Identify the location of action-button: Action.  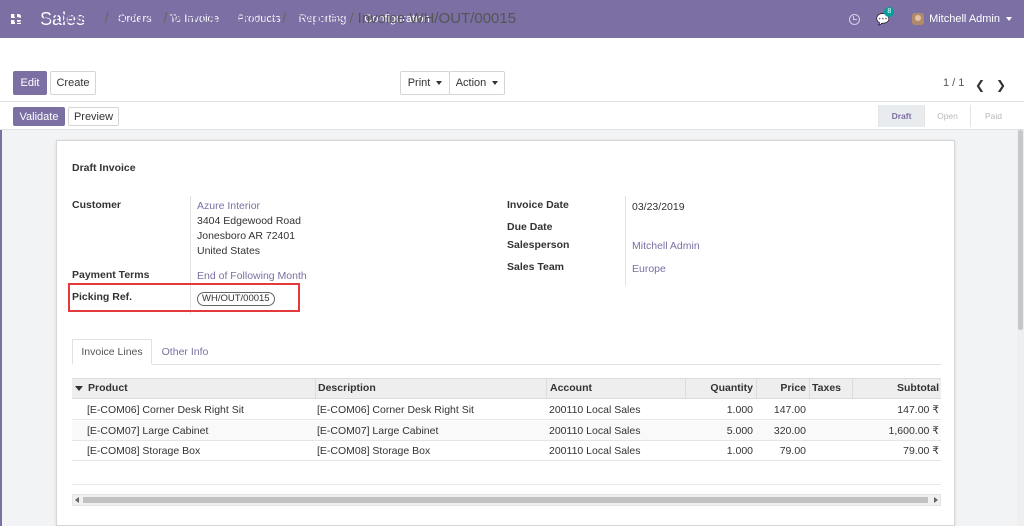
(477, 83).